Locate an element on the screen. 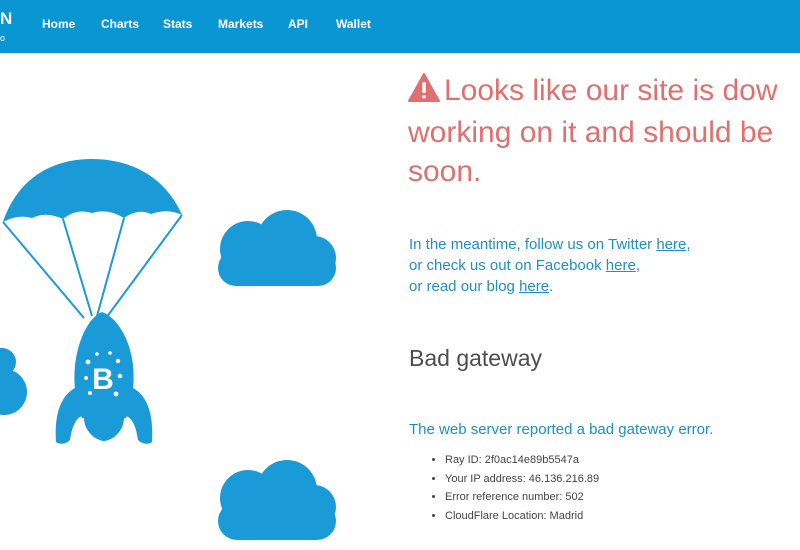  logo-subtext: o is located at coordinates (3, 38).